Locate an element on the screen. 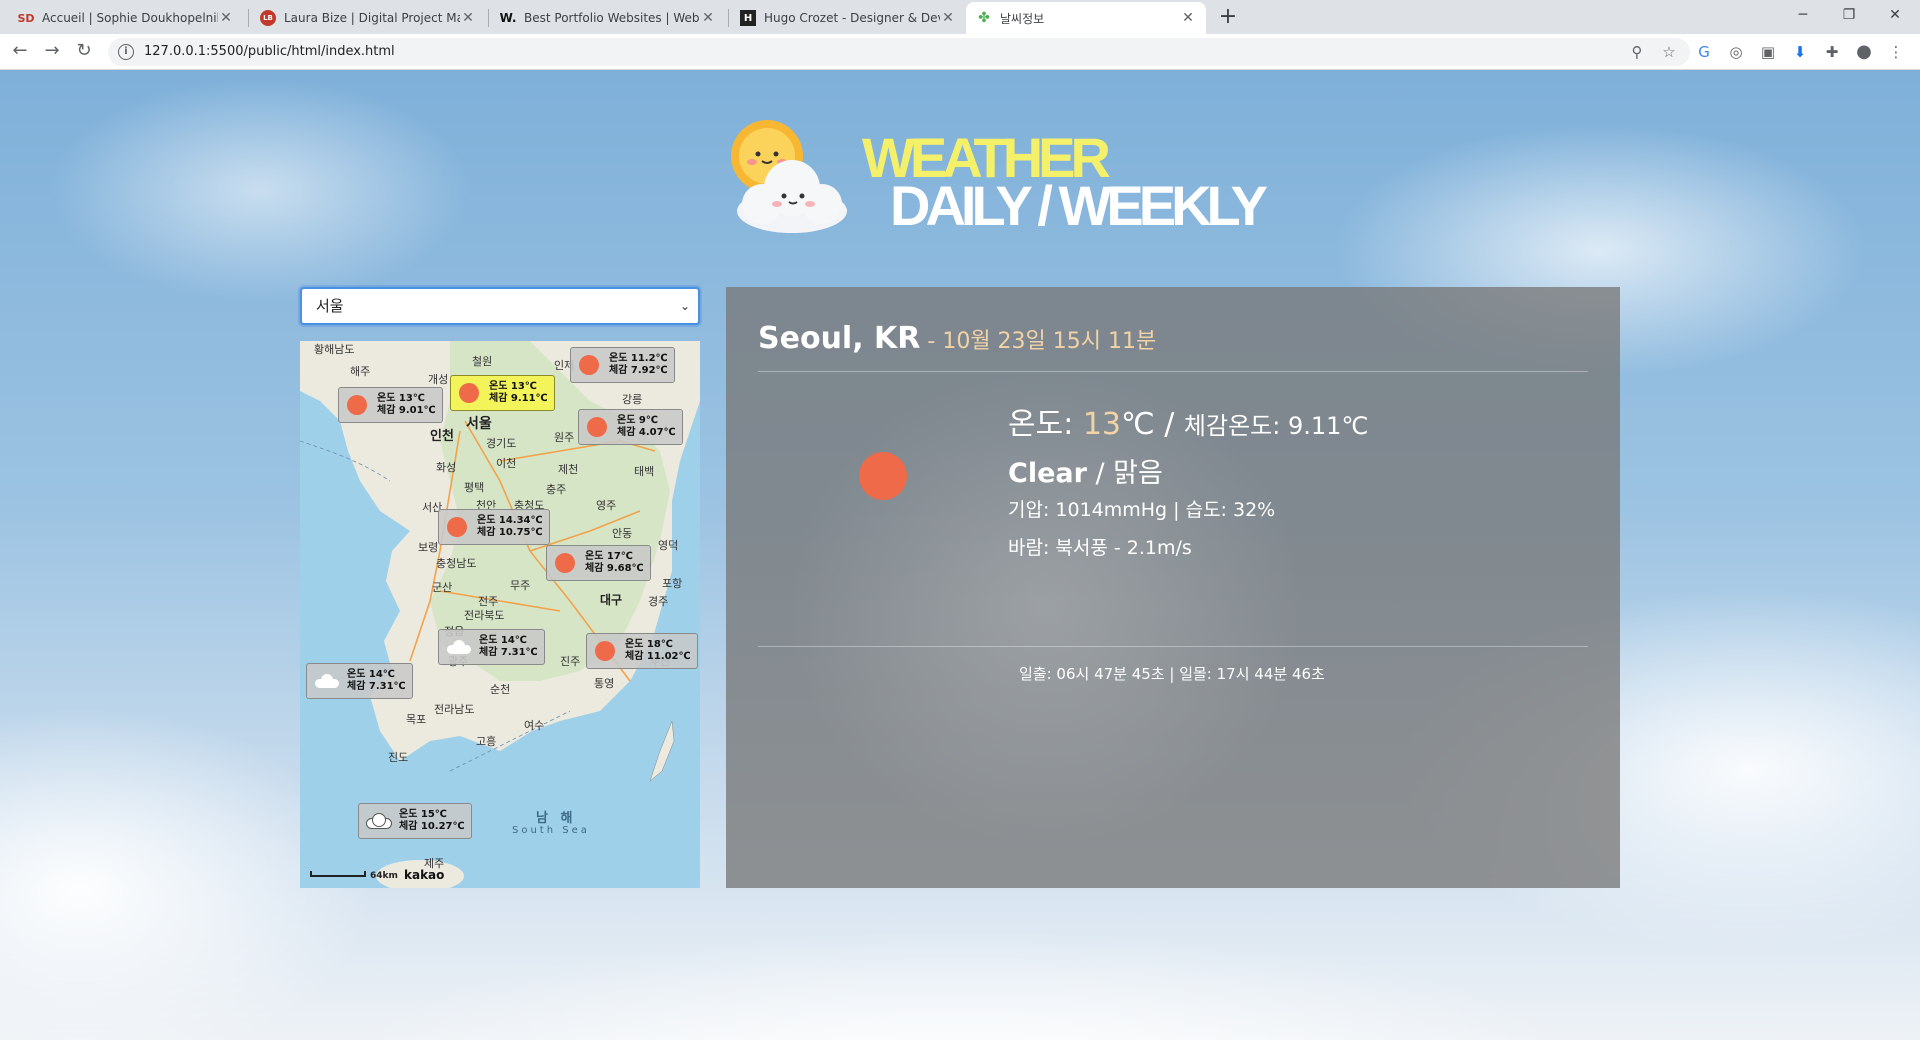 The width and height of the screenshot is (1920, 1040). bookmark-star-icon: ☆ is located at coordinates (1669, 52).